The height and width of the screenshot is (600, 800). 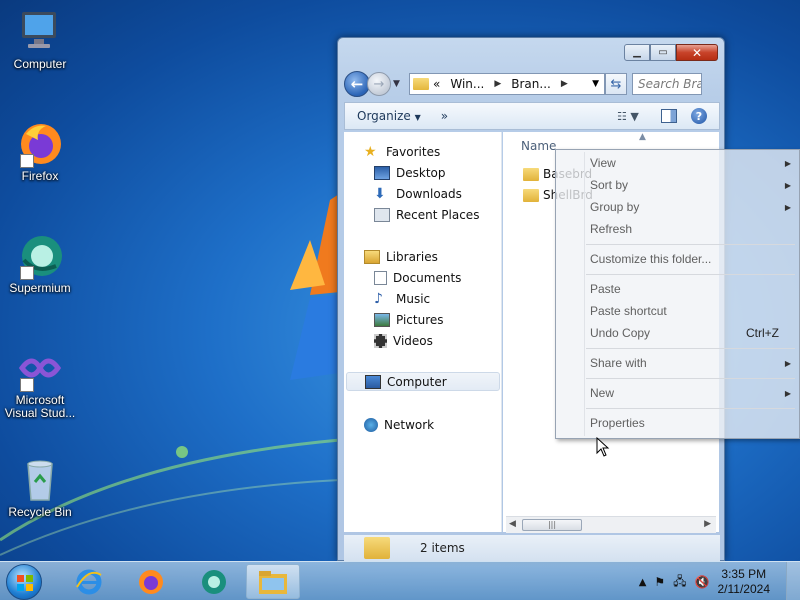 I want to click on scroll-right-icon: ▶, so click(x=707, y=524).